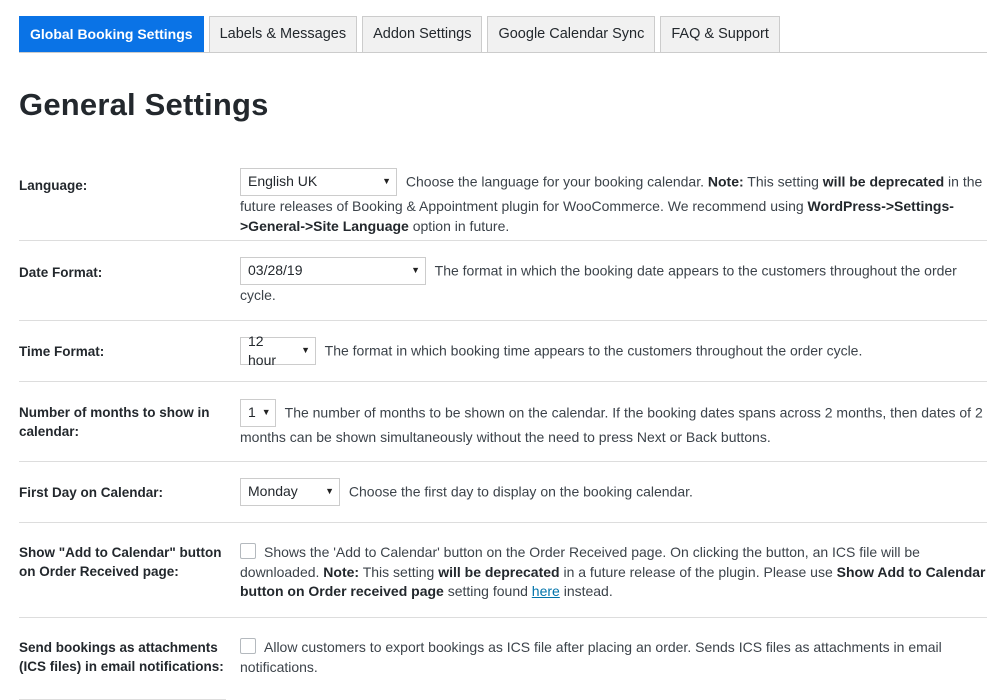 This screenshot has width=1005, height=700. I want to click on add-to-calendar-note: Note:, so click(341, 571).